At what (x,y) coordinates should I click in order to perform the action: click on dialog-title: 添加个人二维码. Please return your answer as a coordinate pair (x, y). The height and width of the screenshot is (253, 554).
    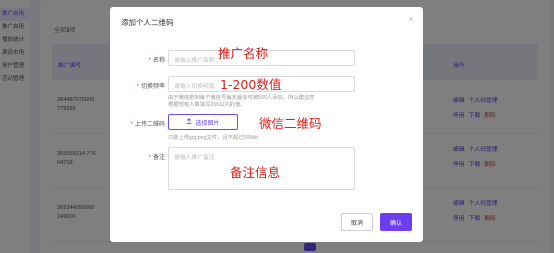
    Looking at the image, I should click on (147, 22).